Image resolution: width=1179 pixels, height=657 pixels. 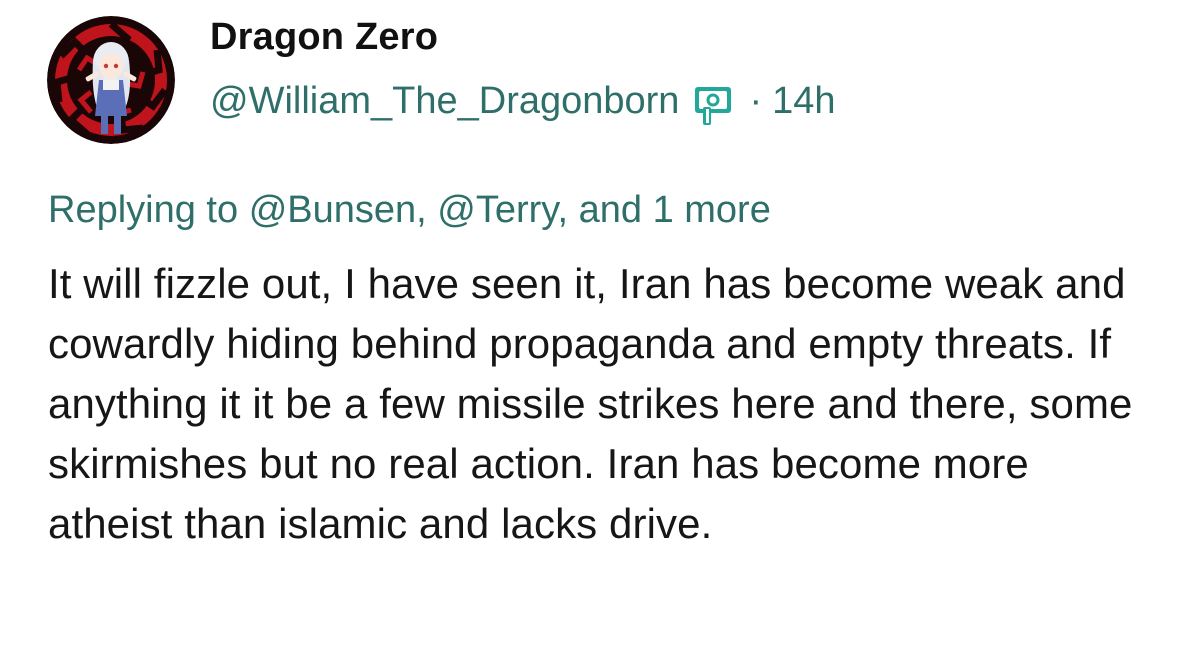 What do you see at coordinates (600, 210) in the screenshot?
I see `reply-separator-and: , and` at bounding box center [600, 210].